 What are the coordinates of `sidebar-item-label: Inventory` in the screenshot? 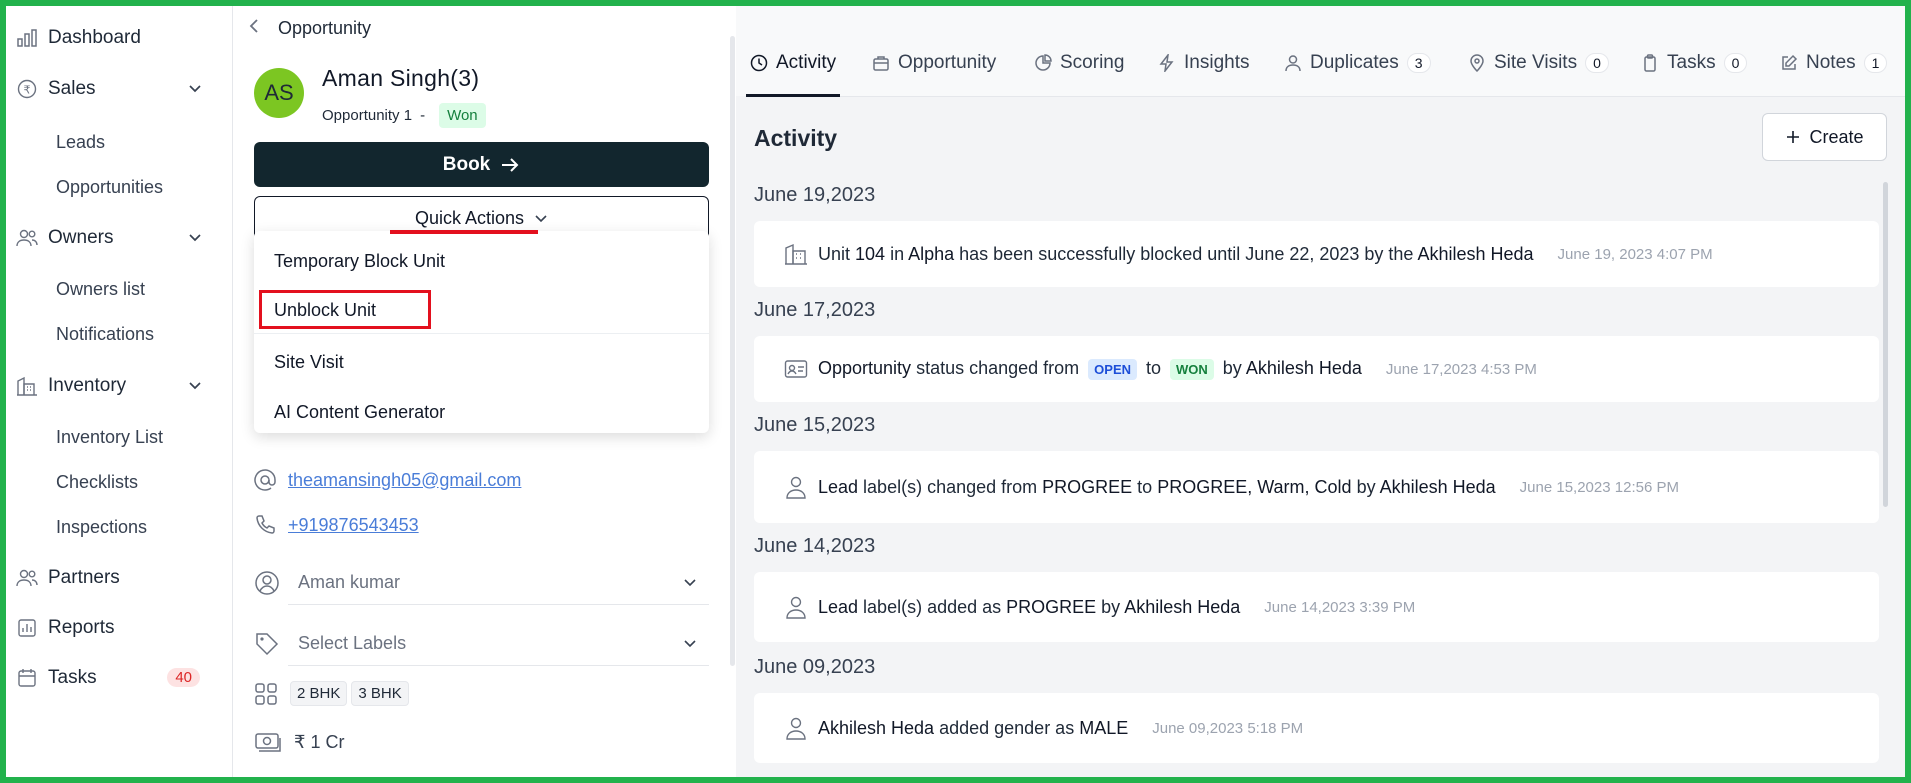 It's located at (87, 385).